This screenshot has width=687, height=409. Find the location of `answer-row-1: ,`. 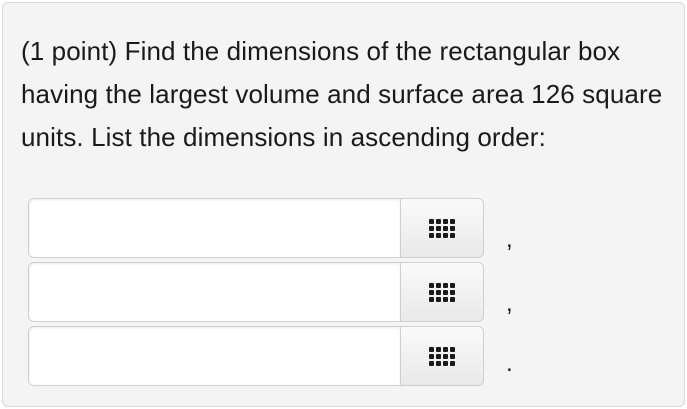

answer-row-1: , is located at coordinates (270, 229).